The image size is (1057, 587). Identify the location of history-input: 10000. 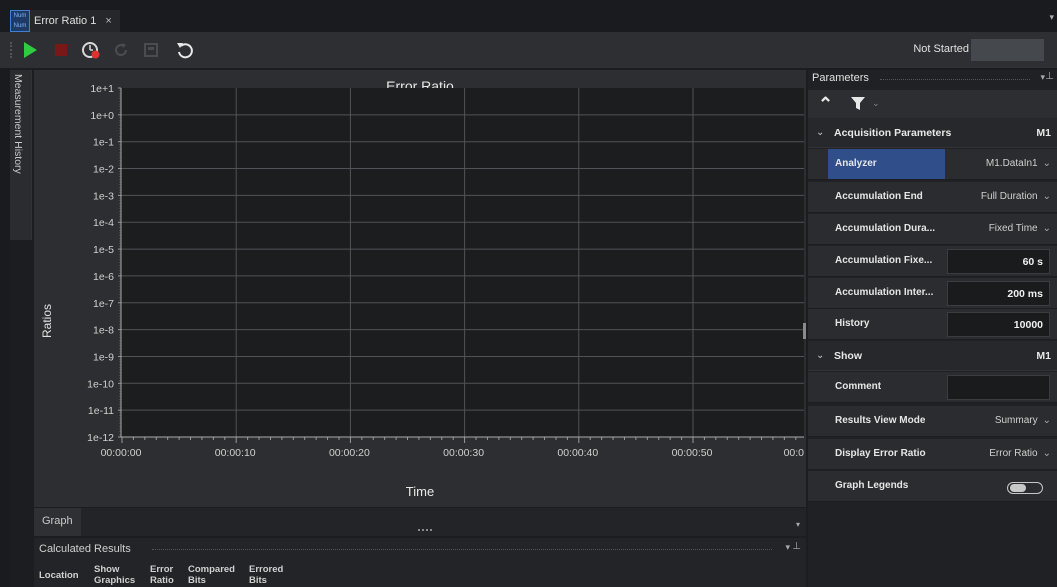
(998, 324).